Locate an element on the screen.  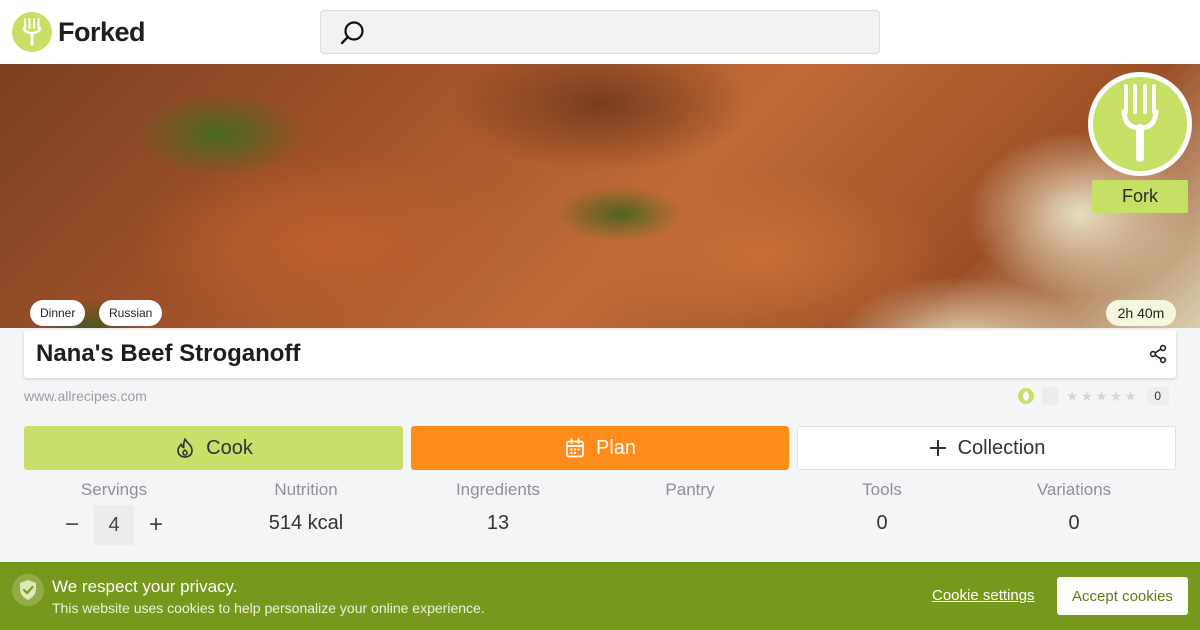
plan-button-label: Plan is located at coordinates (616, 447).